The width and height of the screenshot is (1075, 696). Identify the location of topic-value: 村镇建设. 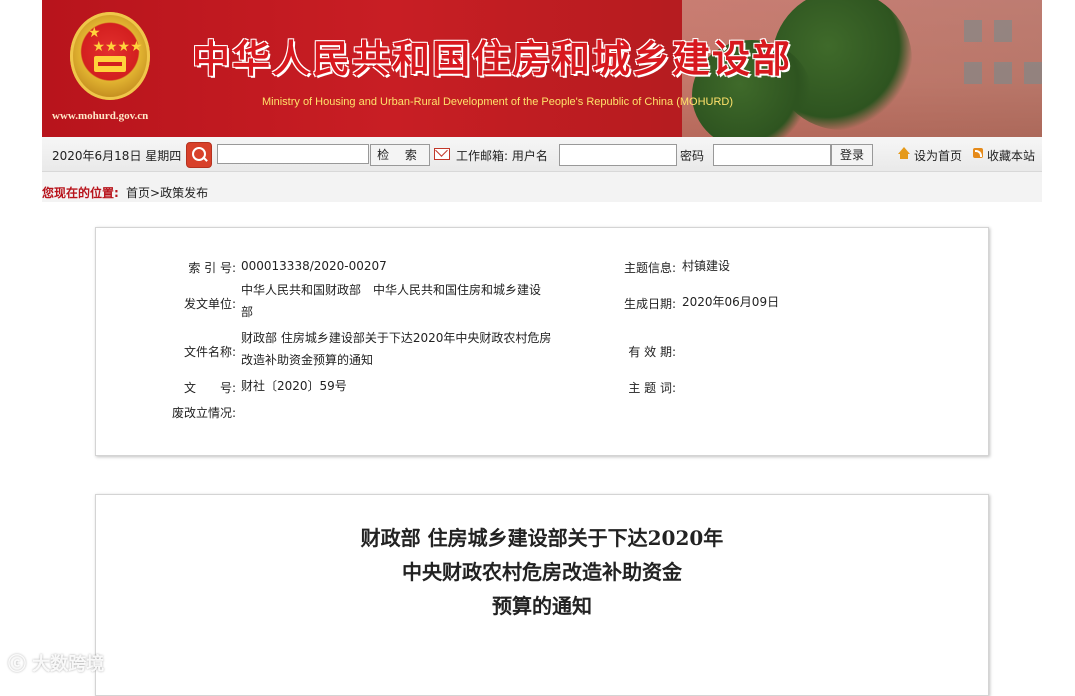
(706, 266).